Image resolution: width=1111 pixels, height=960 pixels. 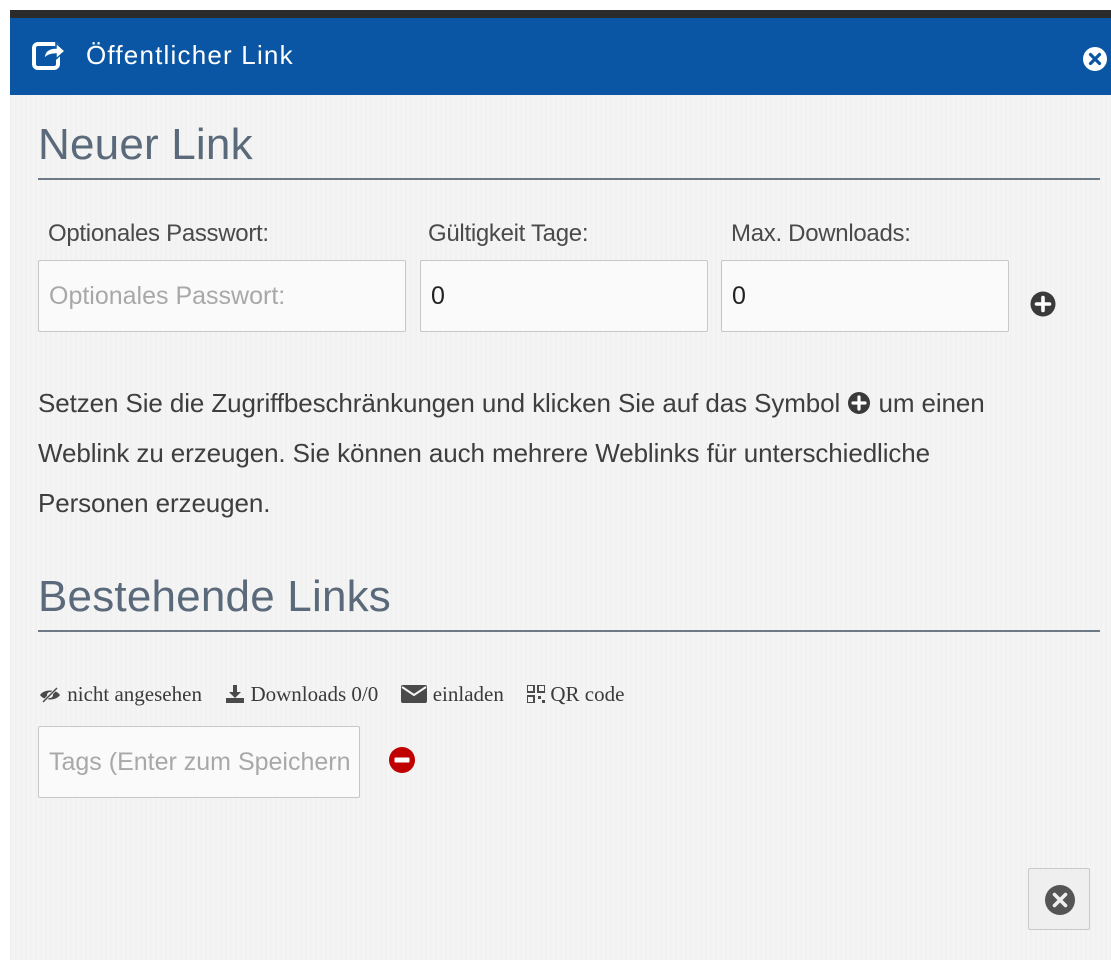 I want to click on dialog-title: Öffentlicher Link, so click(x=190, y=55).